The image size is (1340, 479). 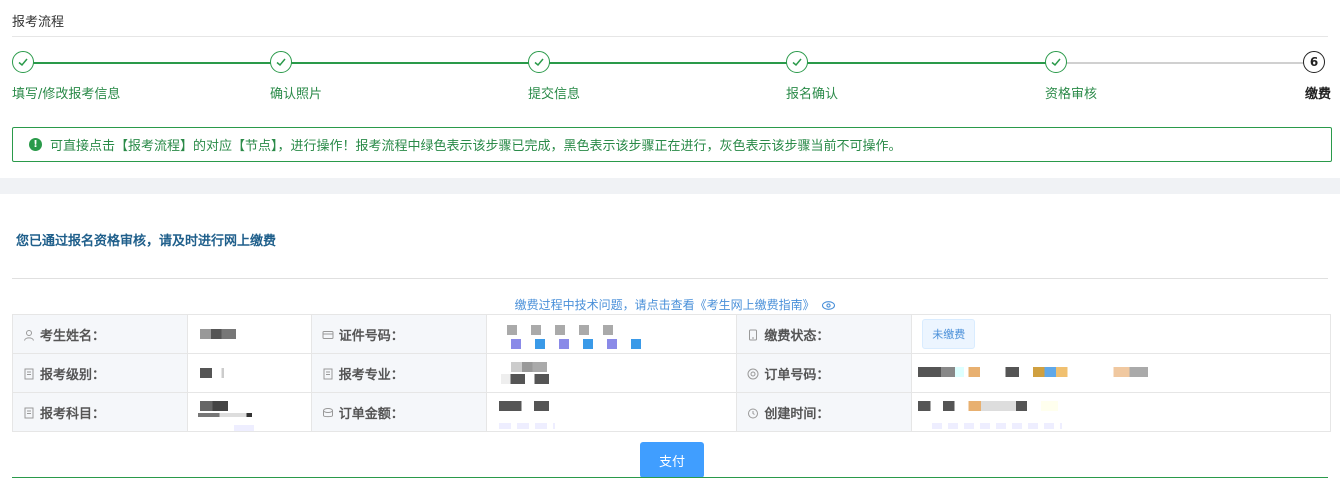 I want to click on step-submit-info: 提交信息, so click(x=554, y=76).